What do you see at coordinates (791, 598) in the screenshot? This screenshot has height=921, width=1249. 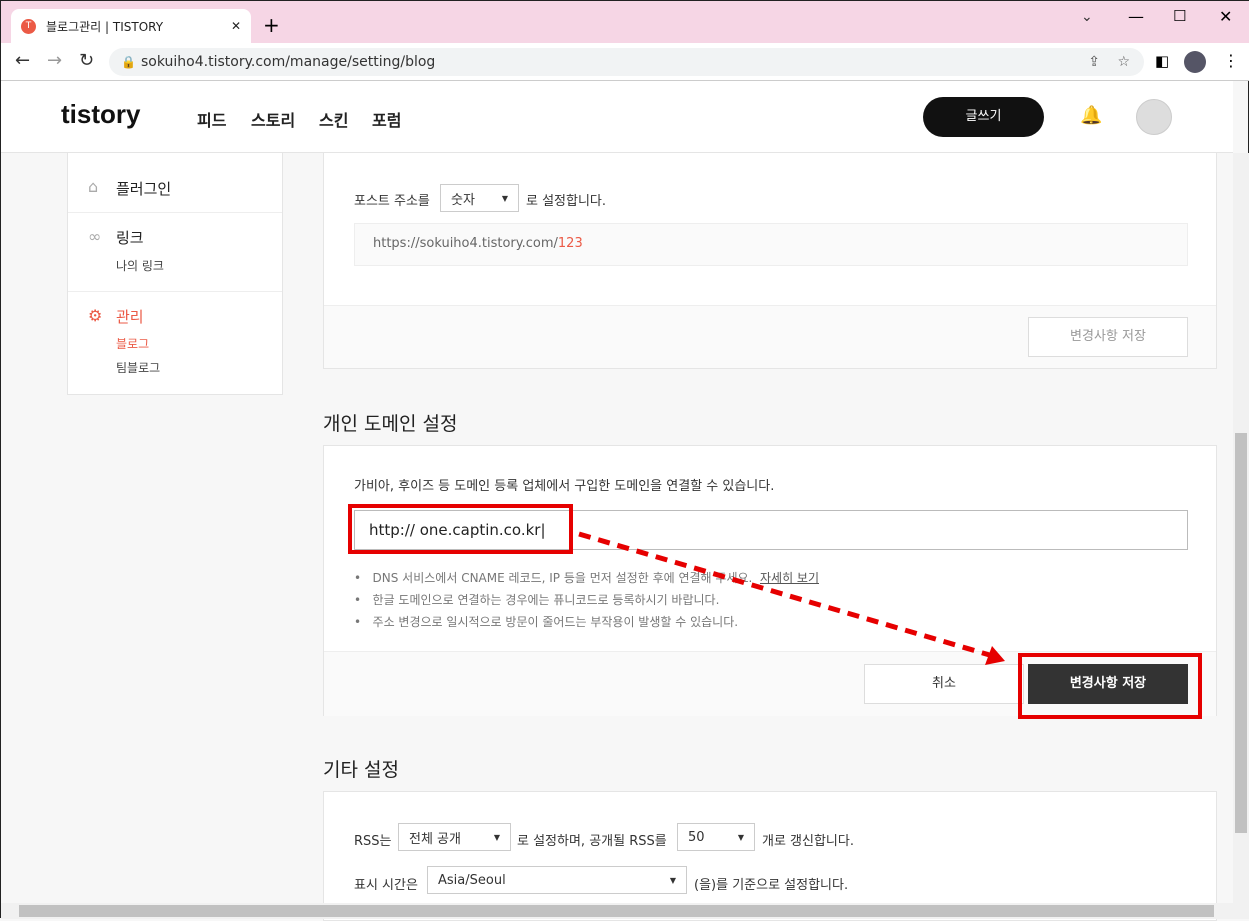 I see `annotation-arrow` at bounding box center [791, 598].